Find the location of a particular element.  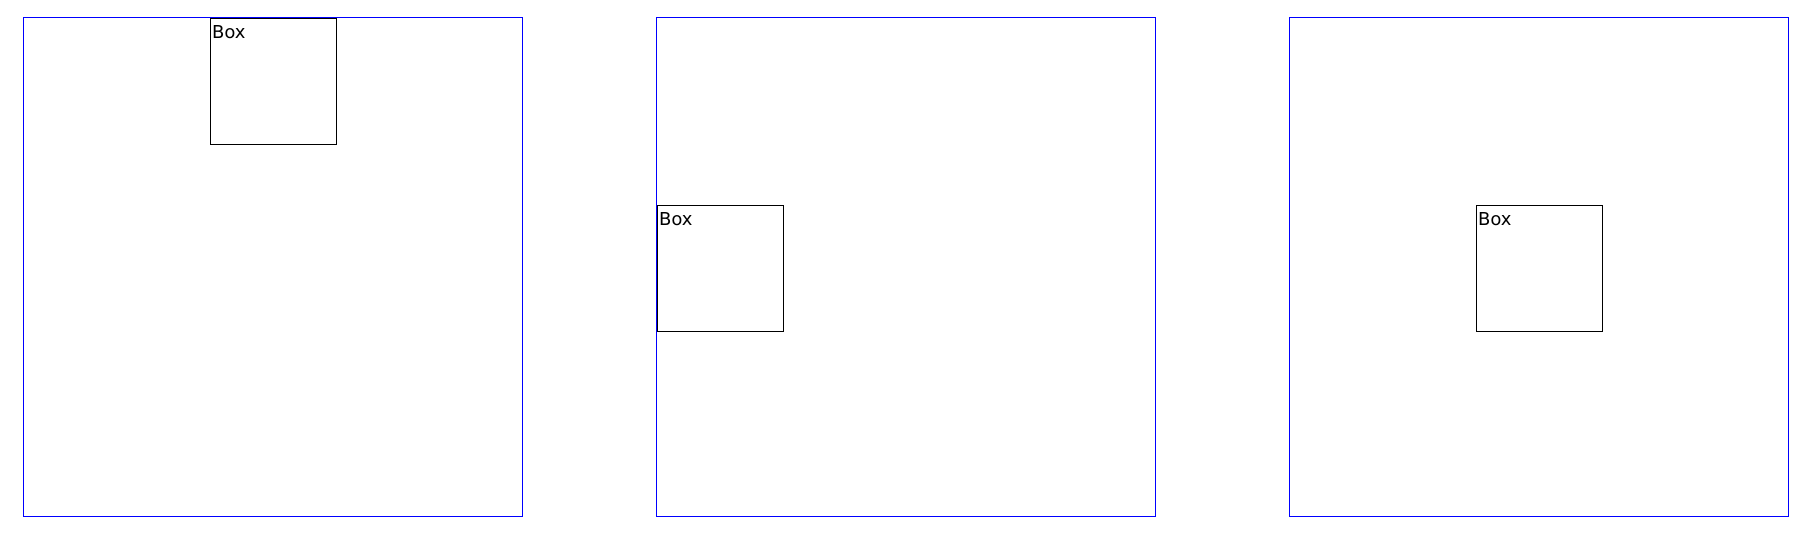

box-center: Box is located at coordinates (1539, 268).